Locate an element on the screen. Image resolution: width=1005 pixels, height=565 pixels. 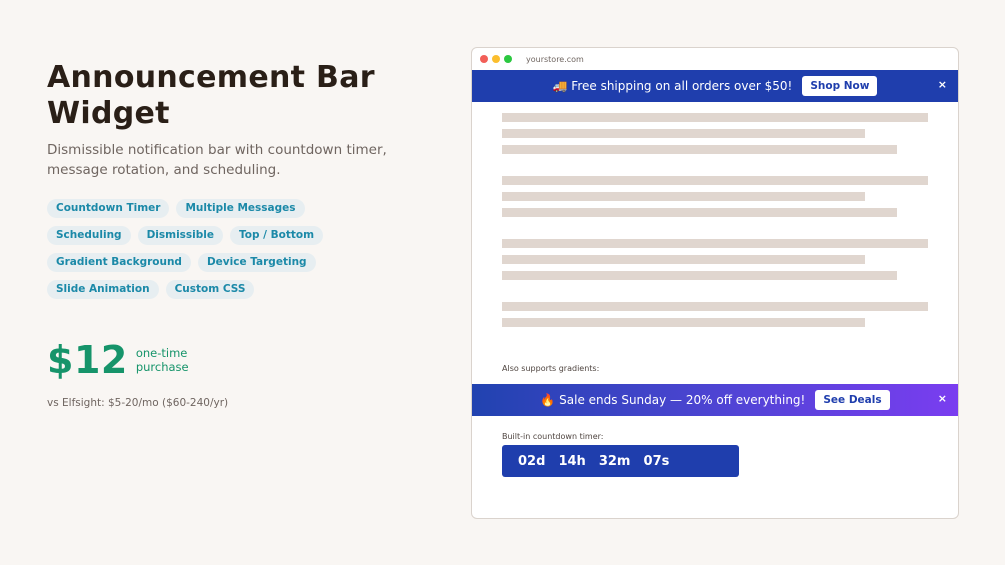
maximize-window-dot is located at coordinates (508, 59).